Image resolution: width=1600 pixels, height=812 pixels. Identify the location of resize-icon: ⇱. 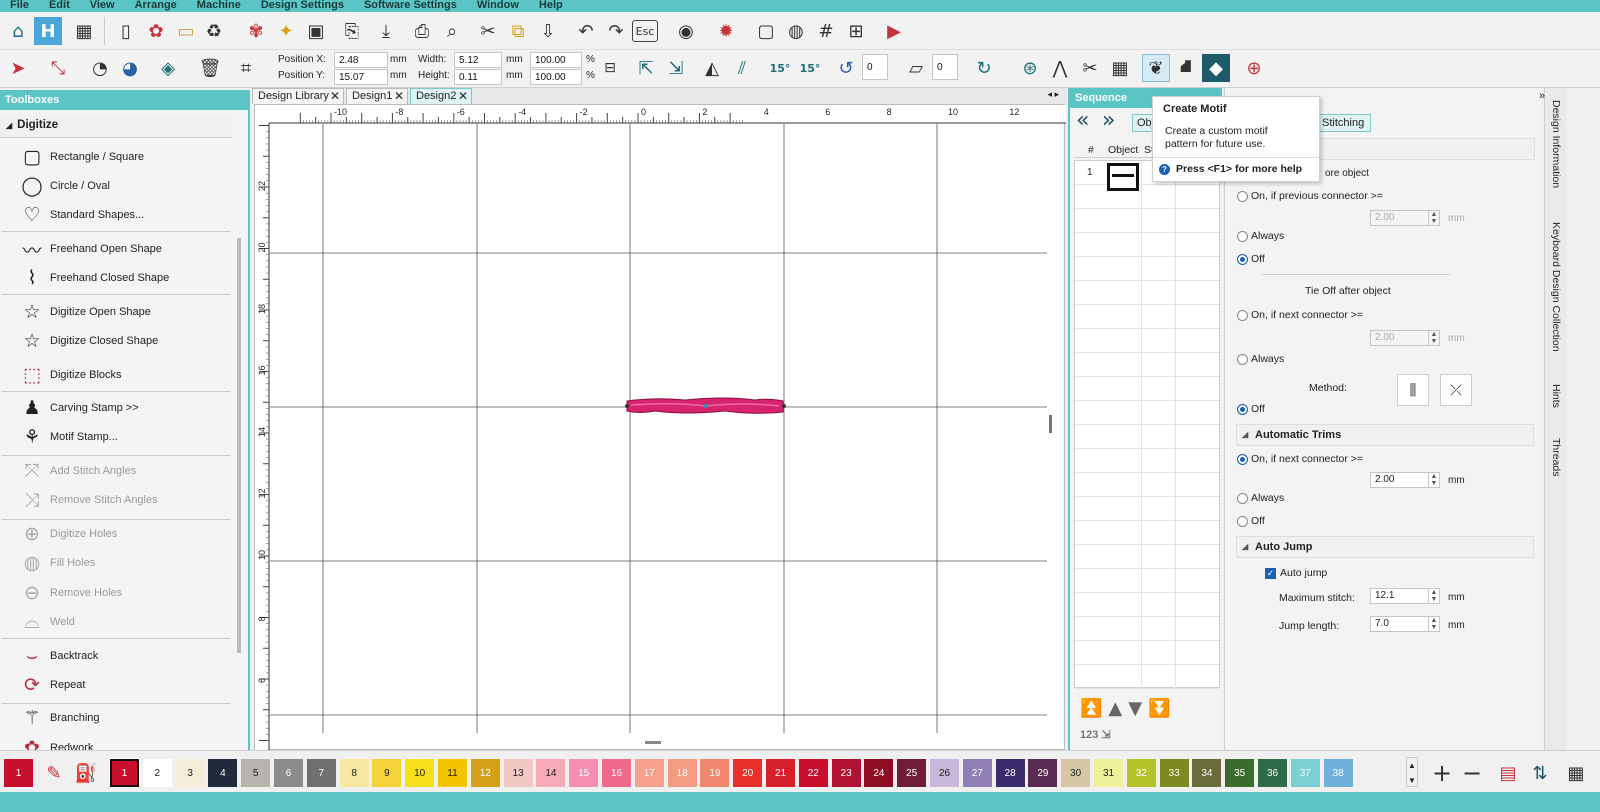
(646, 68).